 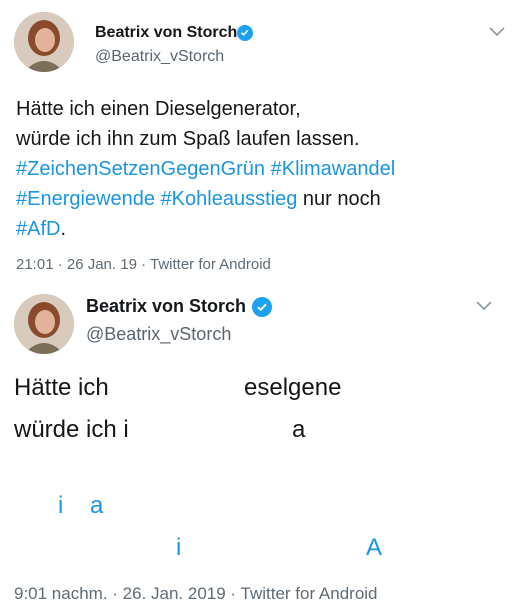 What do you see at coordinates (97, 505) in the screenshot?
I see `hashtag-fragment: a` at bounding box center [97, 505].